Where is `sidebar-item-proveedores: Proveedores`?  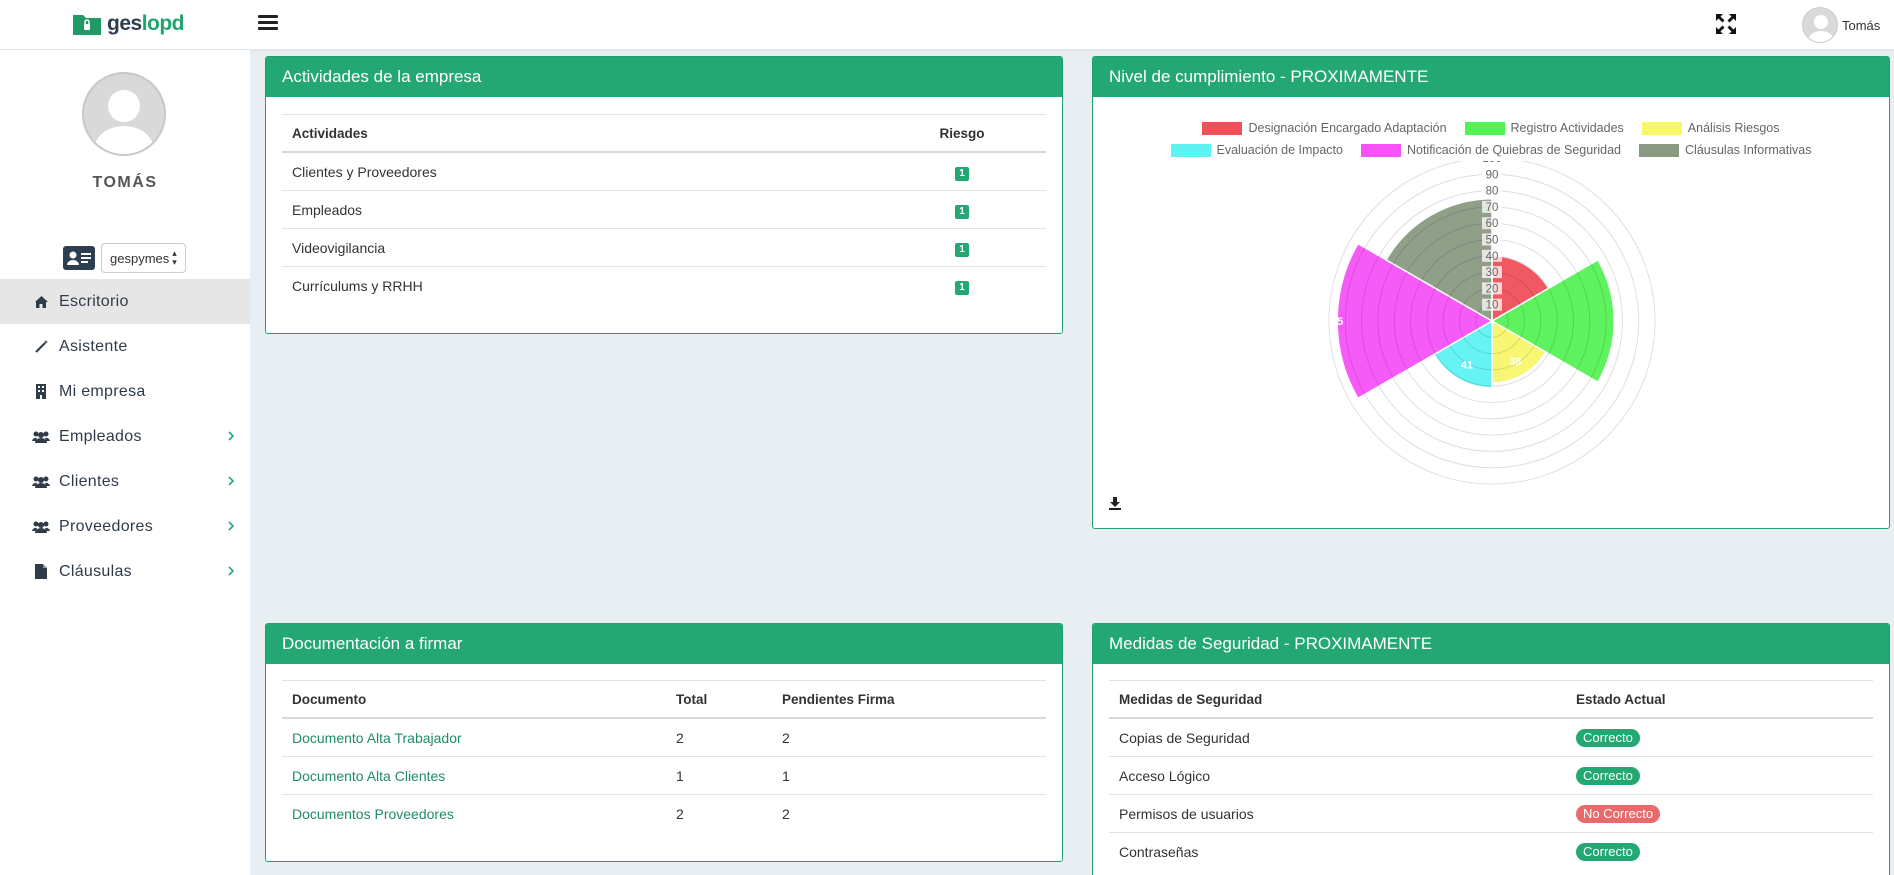
sidebar-item-proveedores: Proveedores is located at coordinates (125, 526).